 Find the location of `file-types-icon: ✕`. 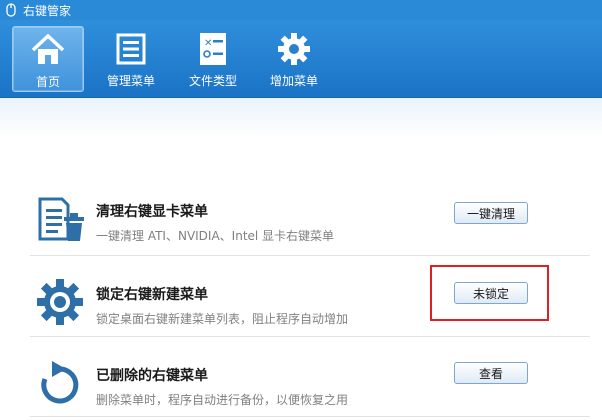

file-types-icon: ✕ is located at coordinates (213, 49).